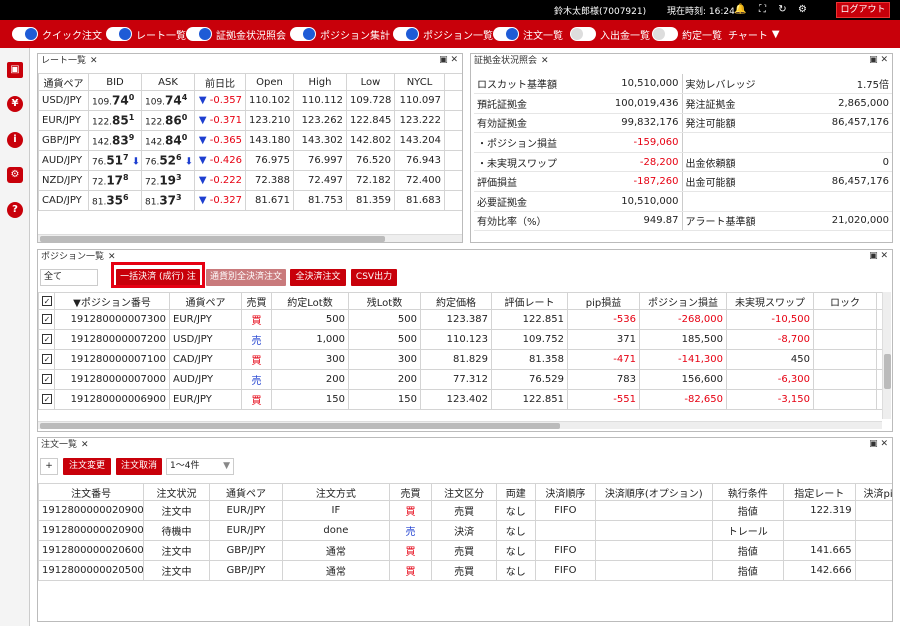  Describe the element at coordinates (336, 510) in the screenshot. I see `method-cell: IF` at that location.